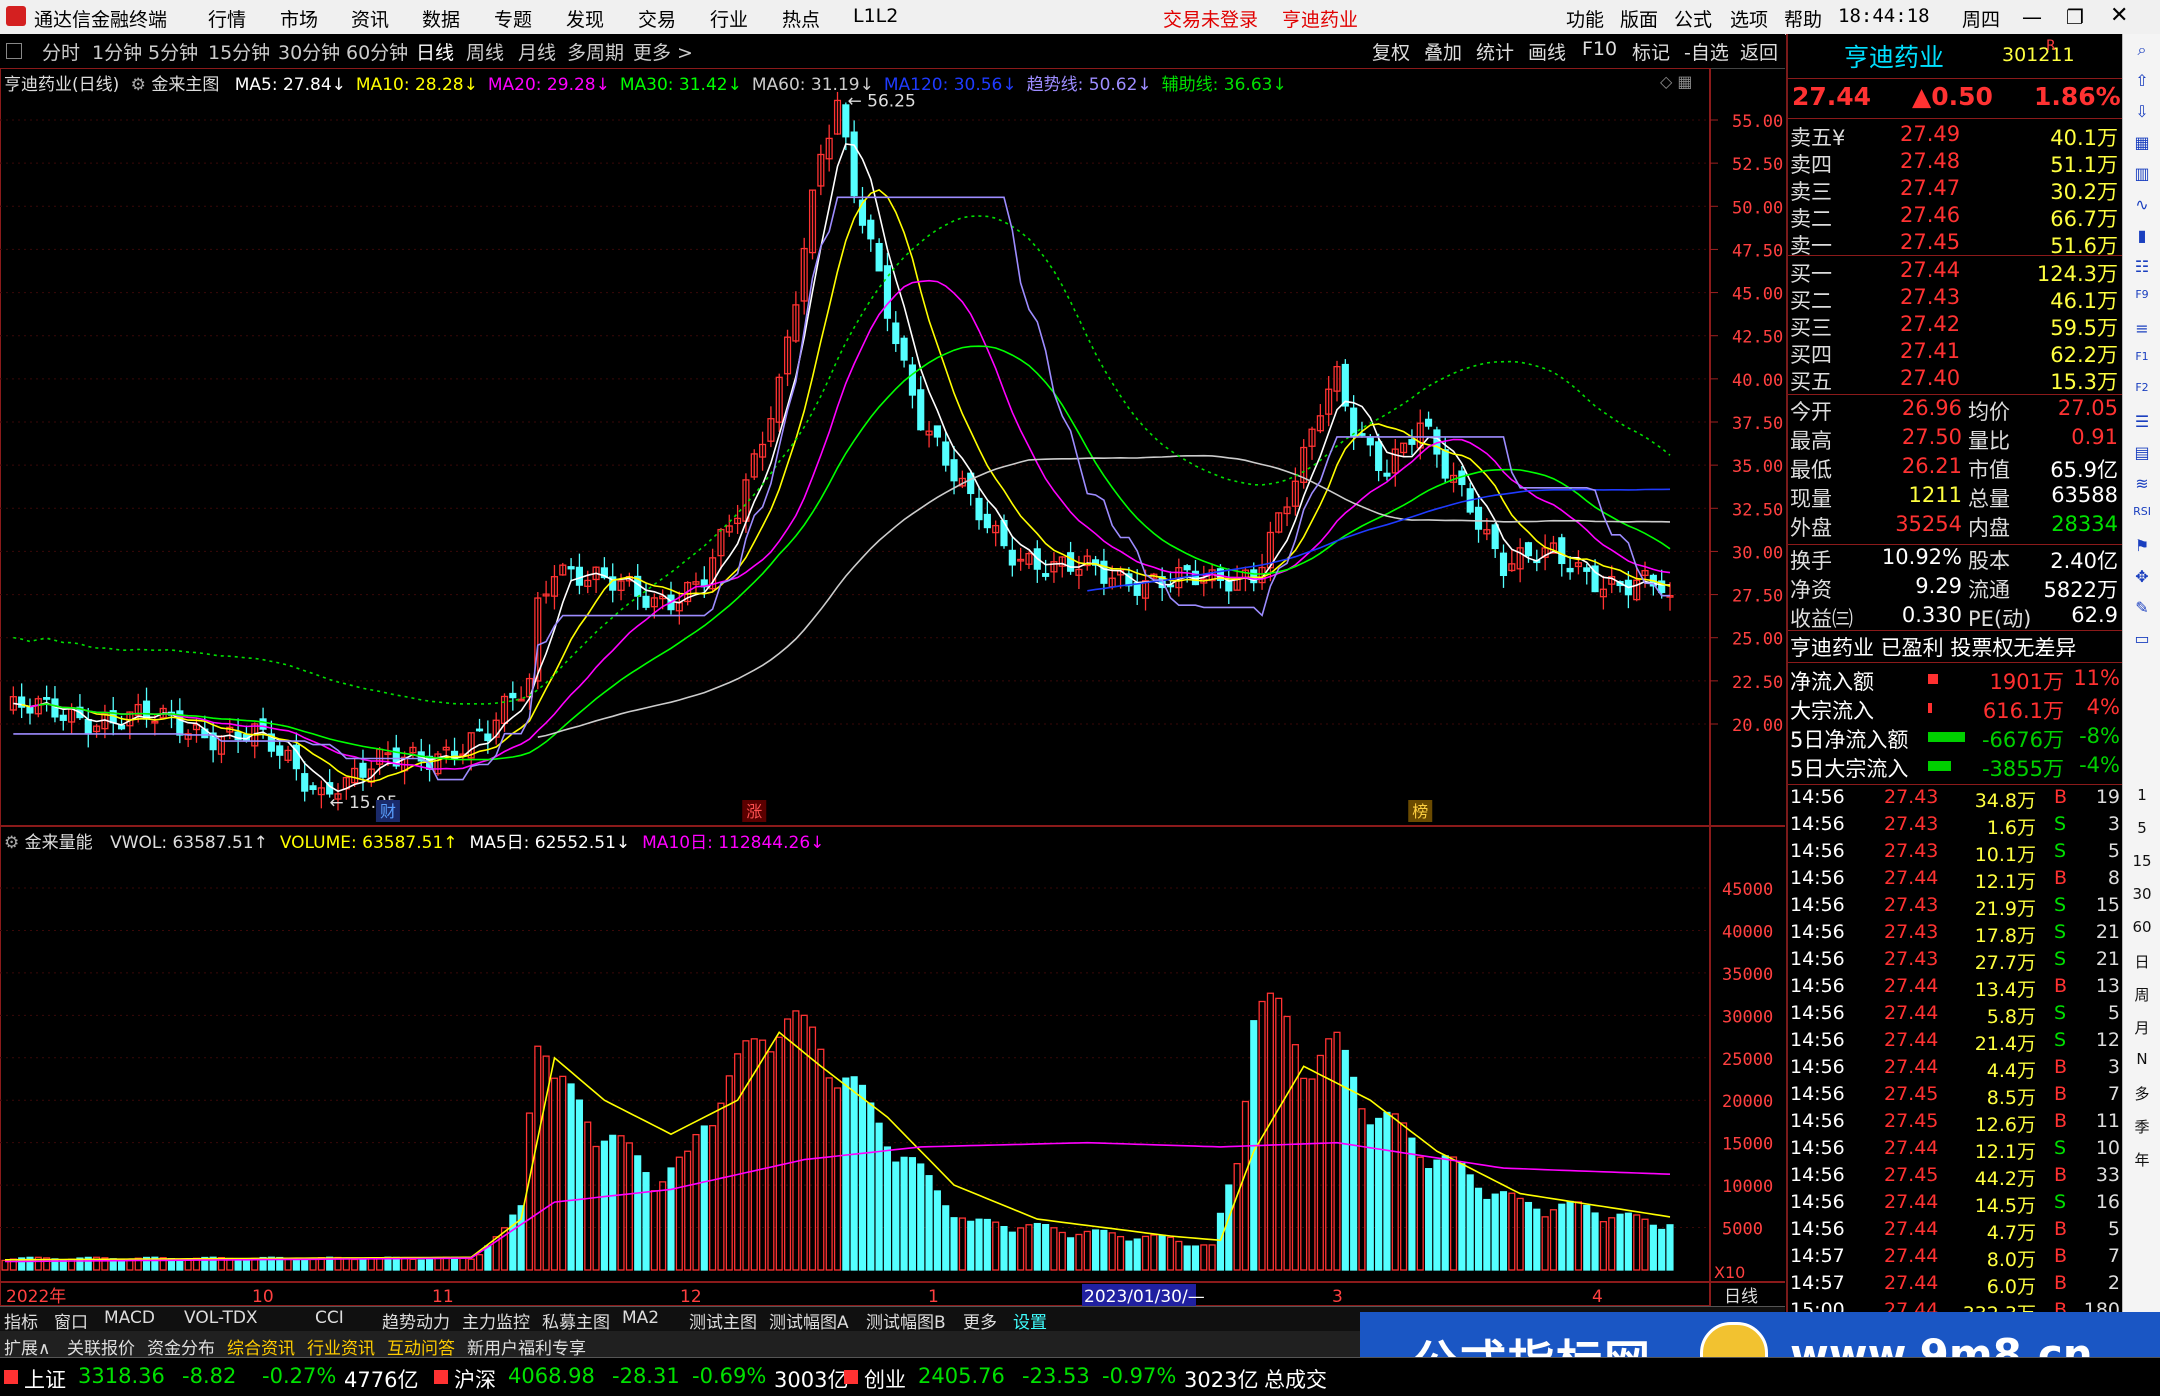  What do you see at coordinates (2032, 17) in the screenshot?
I see `minimize-button: —` at bounding box center [2032, 17].